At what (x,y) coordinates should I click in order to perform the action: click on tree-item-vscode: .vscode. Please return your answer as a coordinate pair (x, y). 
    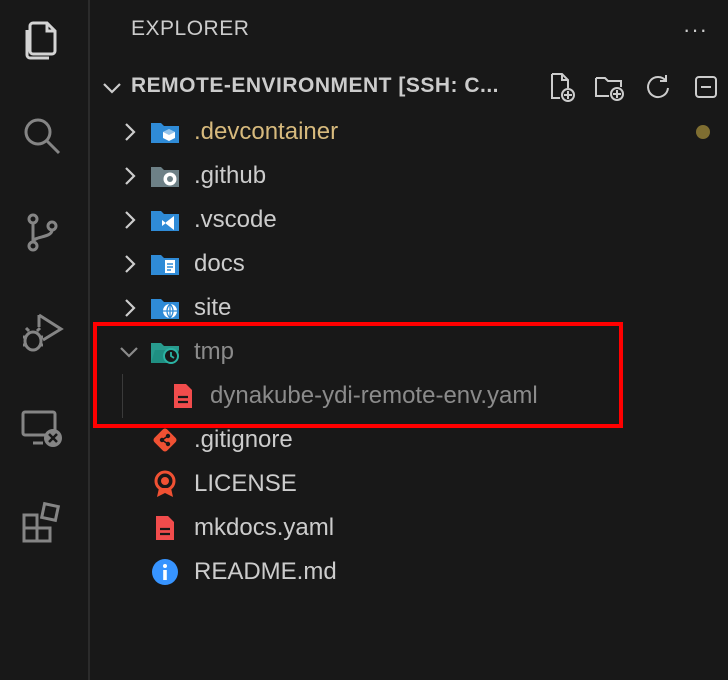
    Looking at the image, I should click on (409, 220).